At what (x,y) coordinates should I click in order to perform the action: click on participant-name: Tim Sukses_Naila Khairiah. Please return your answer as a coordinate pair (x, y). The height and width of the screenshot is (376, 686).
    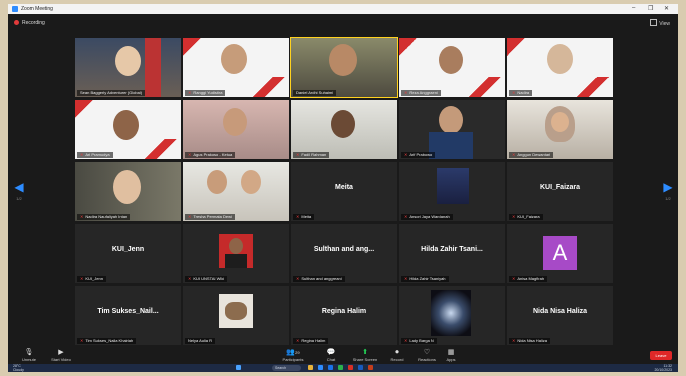
    Looking at the image, I should click on (109, 340).